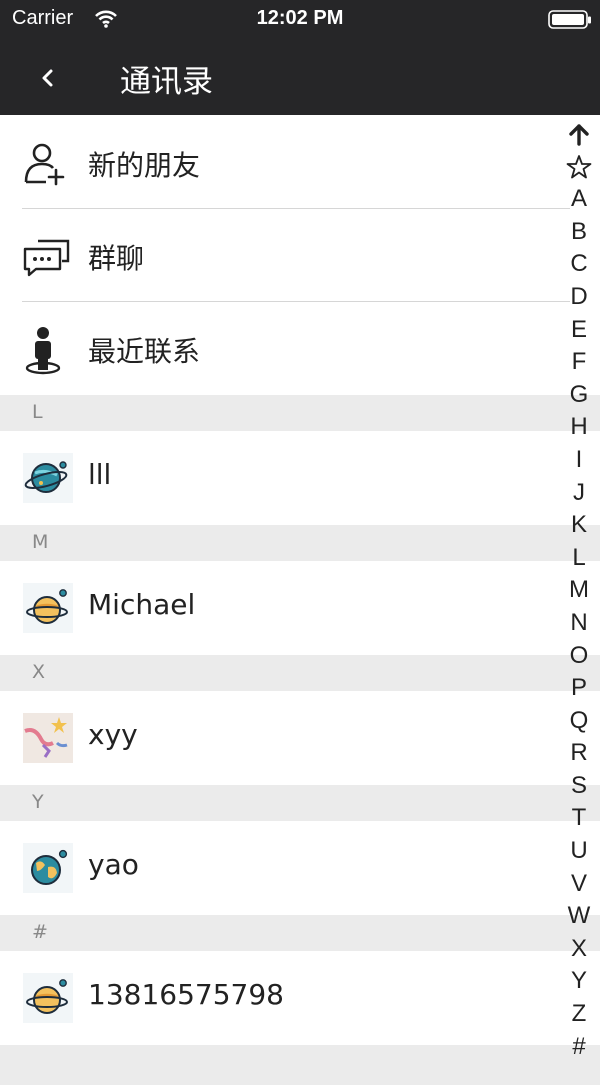 This screenshot has width=600, height=1085. Describe the element at coordinates (579, 623) in the screenshot. I see `index-letter: N` at that location.